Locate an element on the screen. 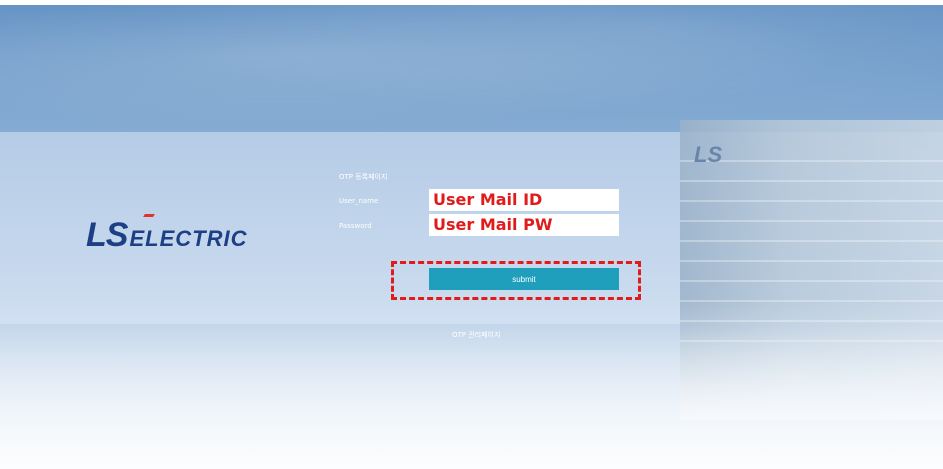 Image resolution: width=943 pixels, height=469 pixels. otp-manage-link: OTP 관리페이지 is located at coordinates (476, 335).